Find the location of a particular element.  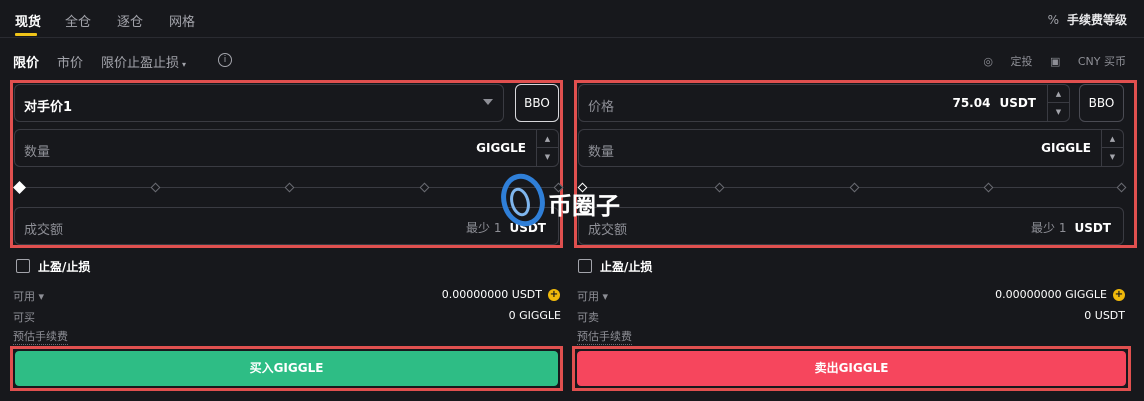

buy-quantity-stepper: ▲ ▼ is located at coordinates (547, 148).